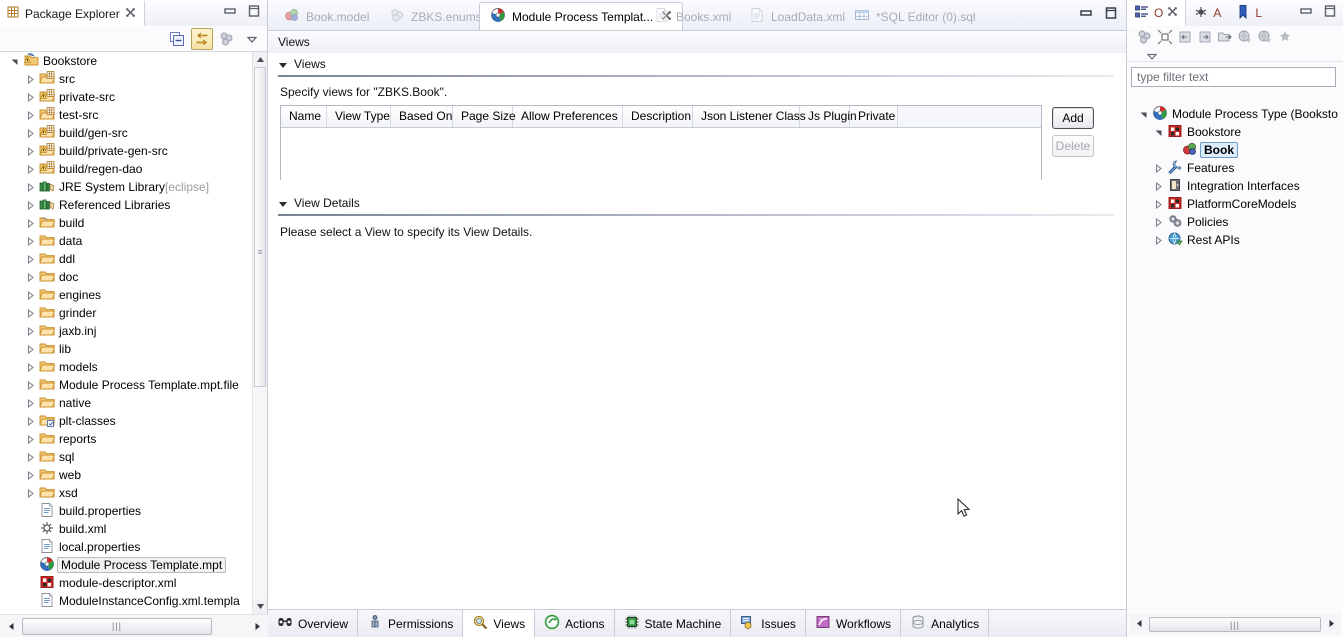  Describe the element at coordinates (133, 241) in the screenshot. I see `tree-item: data` at that location.